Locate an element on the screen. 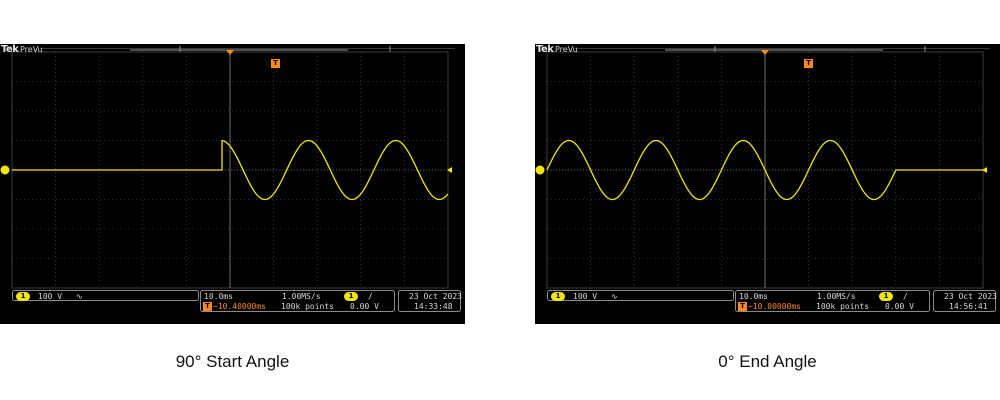 This screenshot has width=1000, height=400. time-readout: 14:56:41 is located at coordinates (968, 306).